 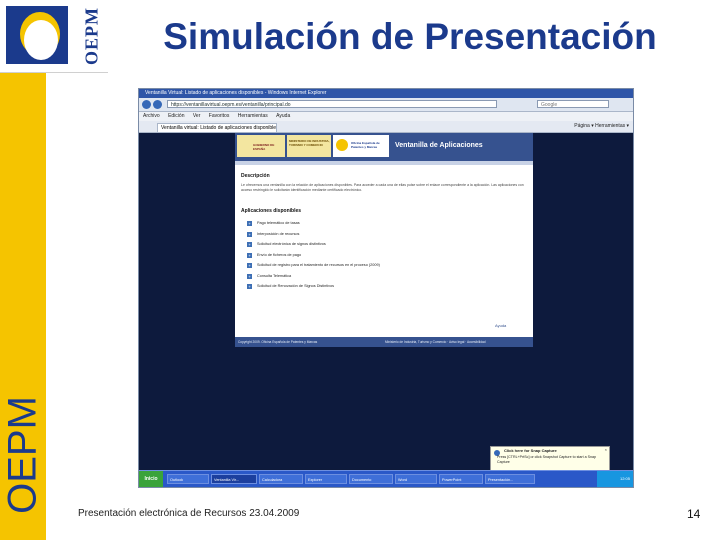 What do you see at coordinates (281, 479) in the screenshot?
I see `taskbar-button: Calculadora` at bounding box center [281, 479].